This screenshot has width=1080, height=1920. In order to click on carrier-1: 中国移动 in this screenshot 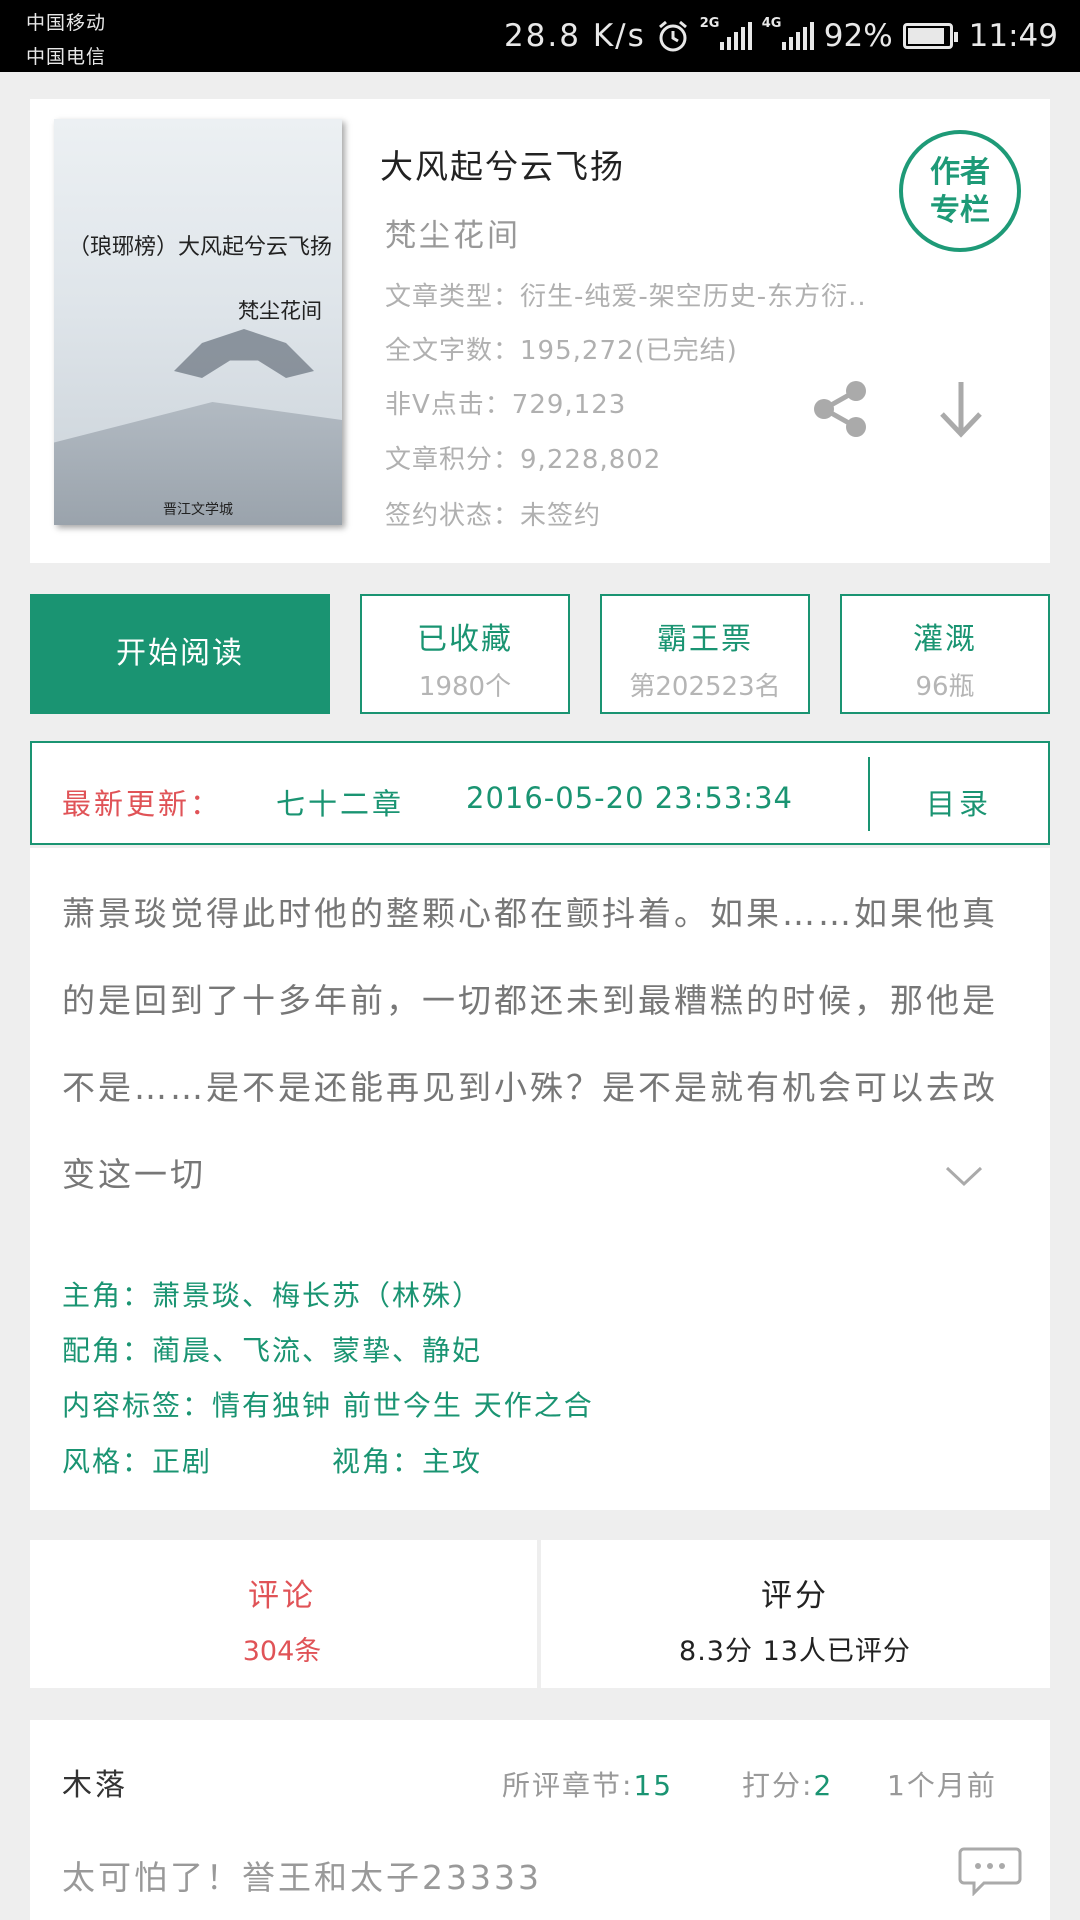, I will do `click(66, 23)`.